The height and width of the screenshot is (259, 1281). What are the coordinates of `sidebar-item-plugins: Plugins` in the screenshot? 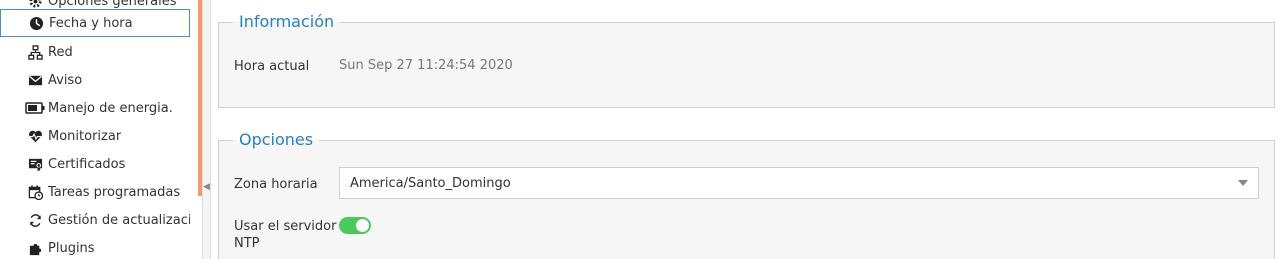 It's located at (95, 246).